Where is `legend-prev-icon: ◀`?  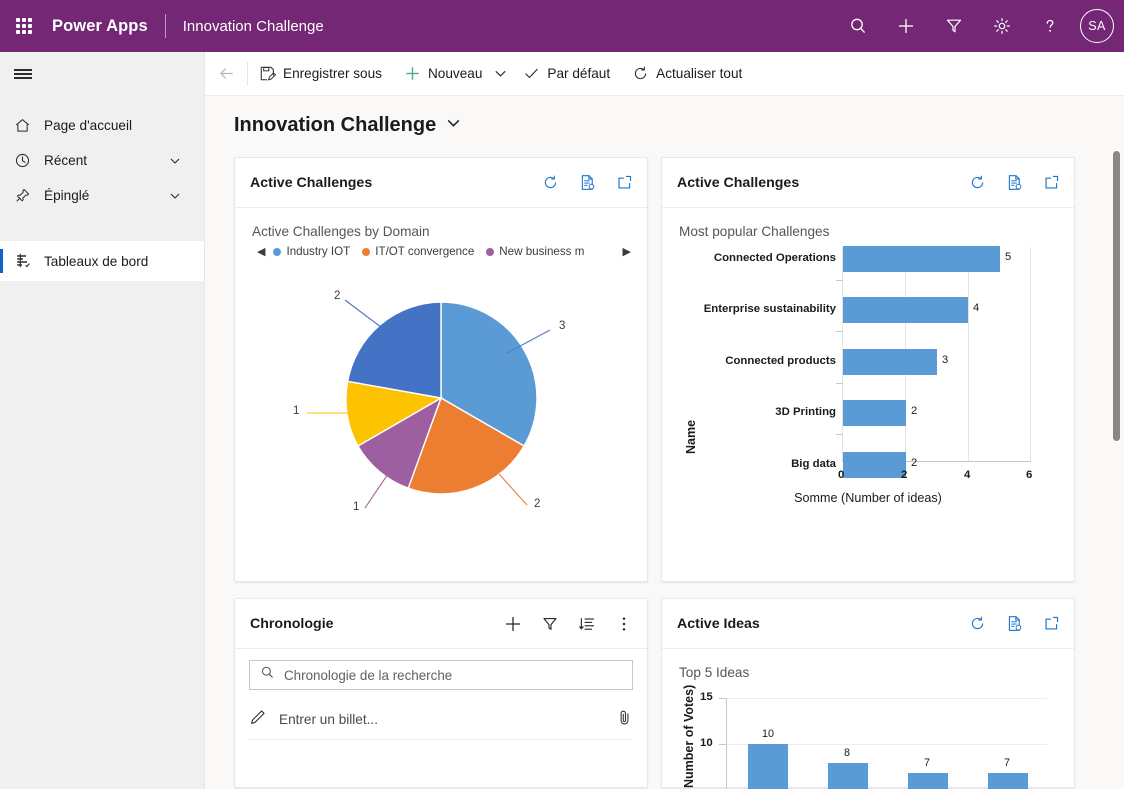
legend-prev-icon: ◀ is located at coordinates (261, 251).